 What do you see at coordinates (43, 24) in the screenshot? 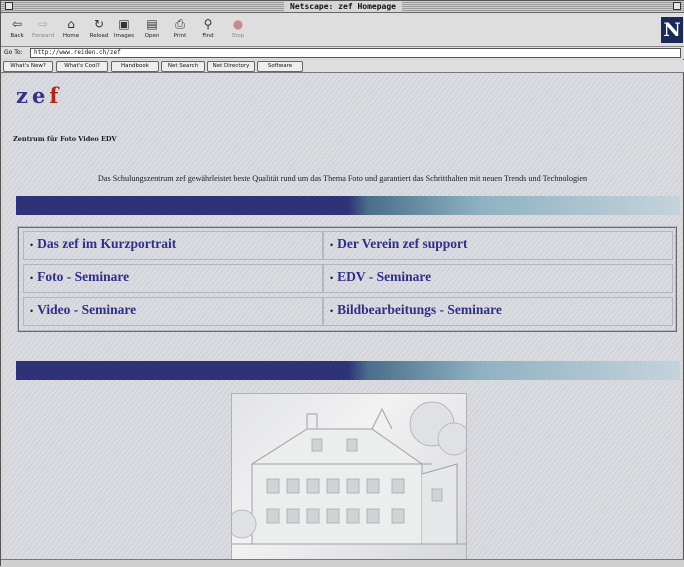
I see `forward-arrow-icon: ⇨` at bounding box center [43, 24].